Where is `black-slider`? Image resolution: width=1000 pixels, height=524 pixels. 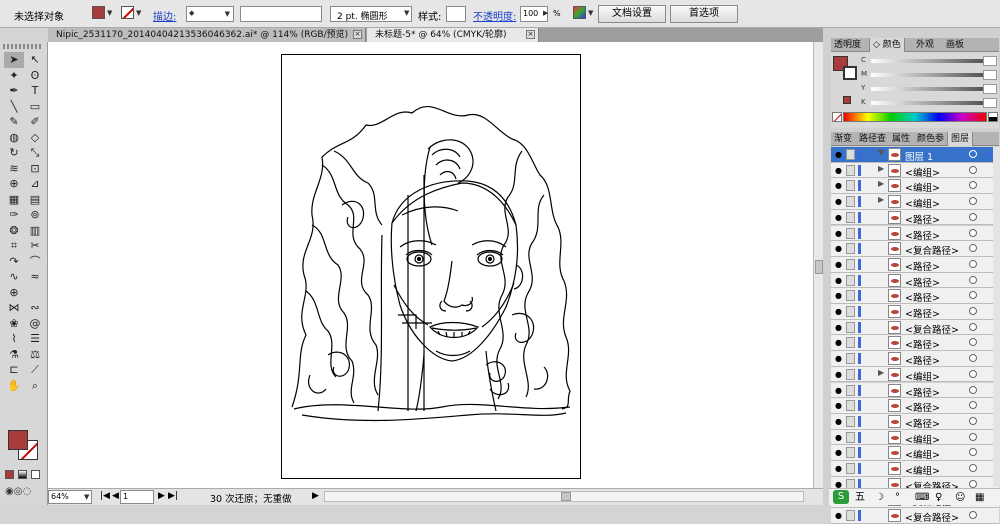
black-slider is located at coordinates (927, 103).